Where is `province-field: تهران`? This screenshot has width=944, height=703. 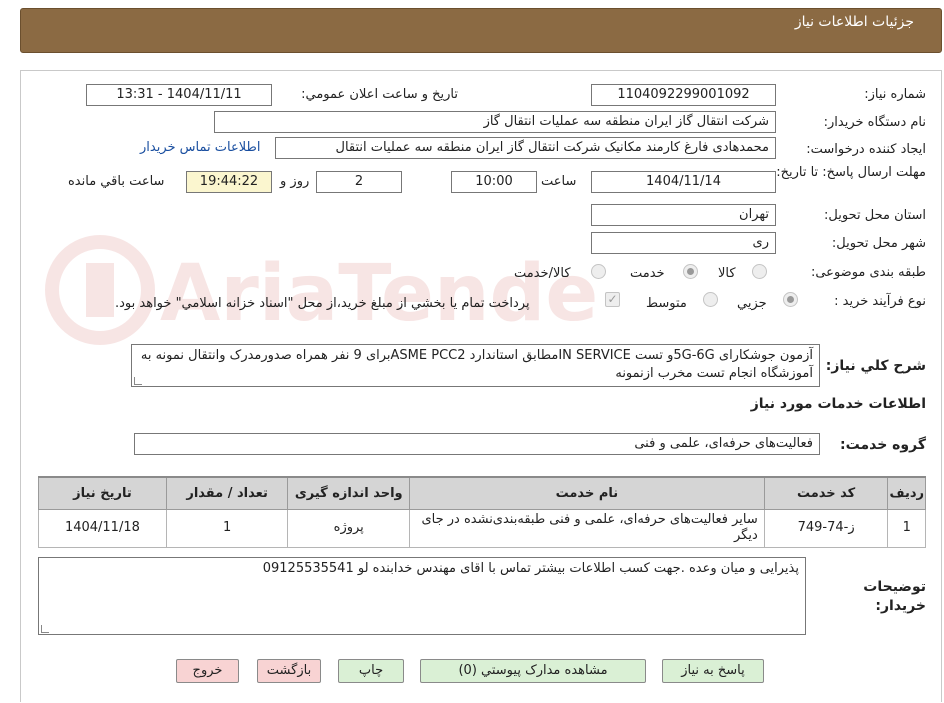
province-field: تهران is located at coordinates (683, 215).